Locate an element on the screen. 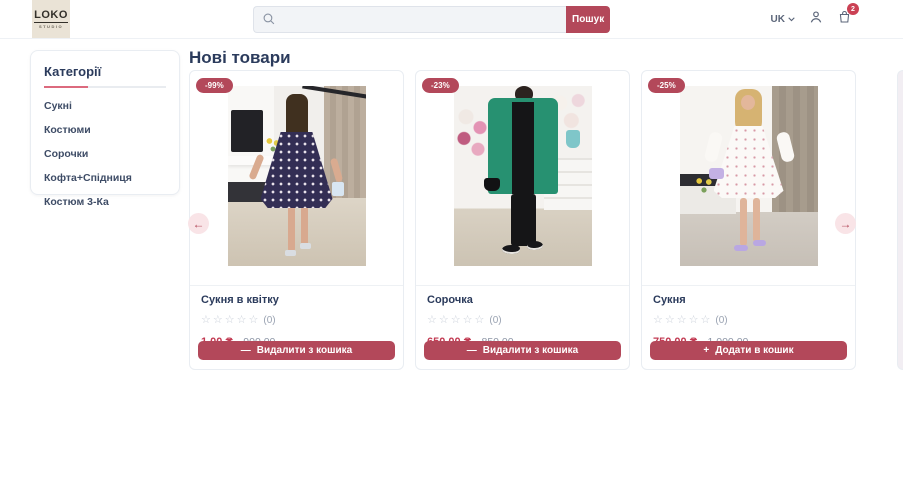  sidebar-item-dresses: Сукні is located at coordinates (105, 106).